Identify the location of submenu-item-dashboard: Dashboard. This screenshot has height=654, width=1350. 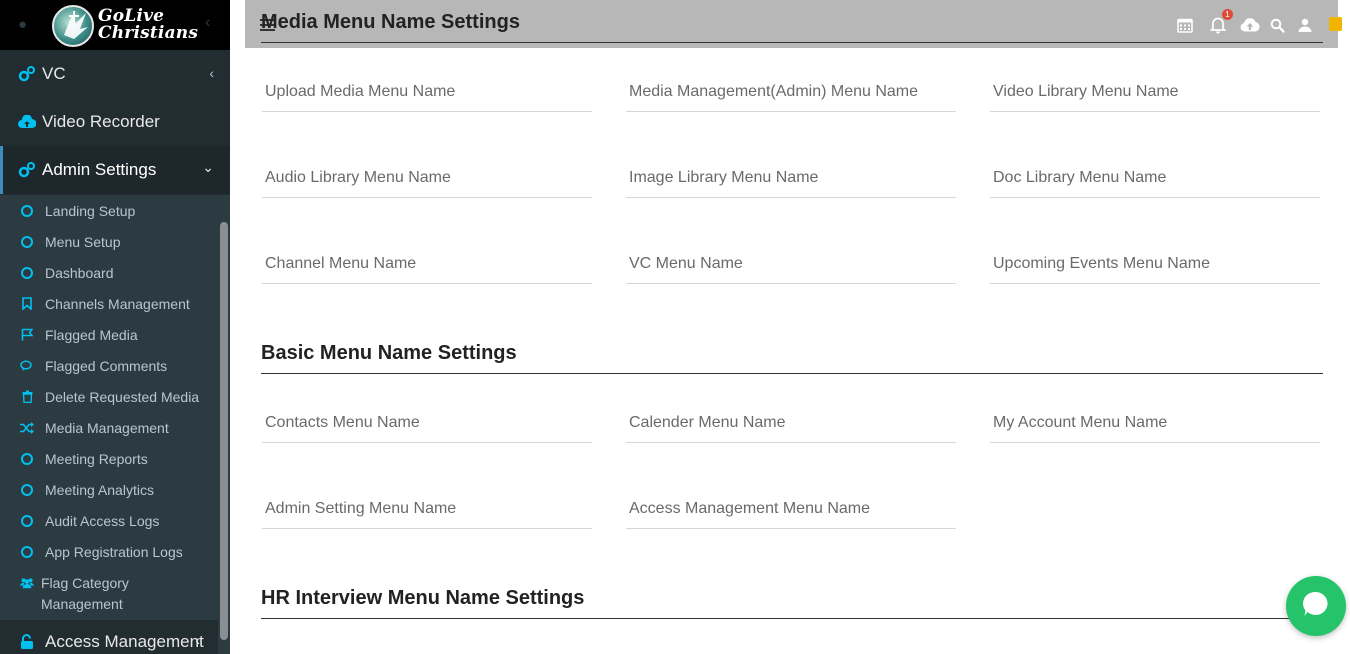
(109, 272).